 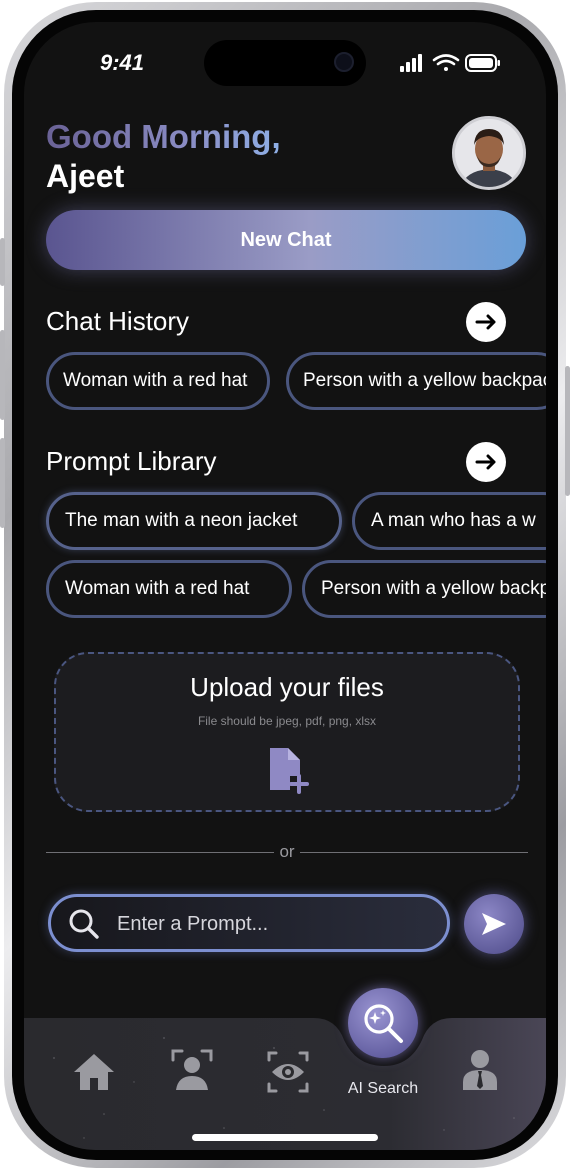 I want to click on upload-subtitle: File should be jpeg, pdf, png, xlsx, so click(x=287, y=721).